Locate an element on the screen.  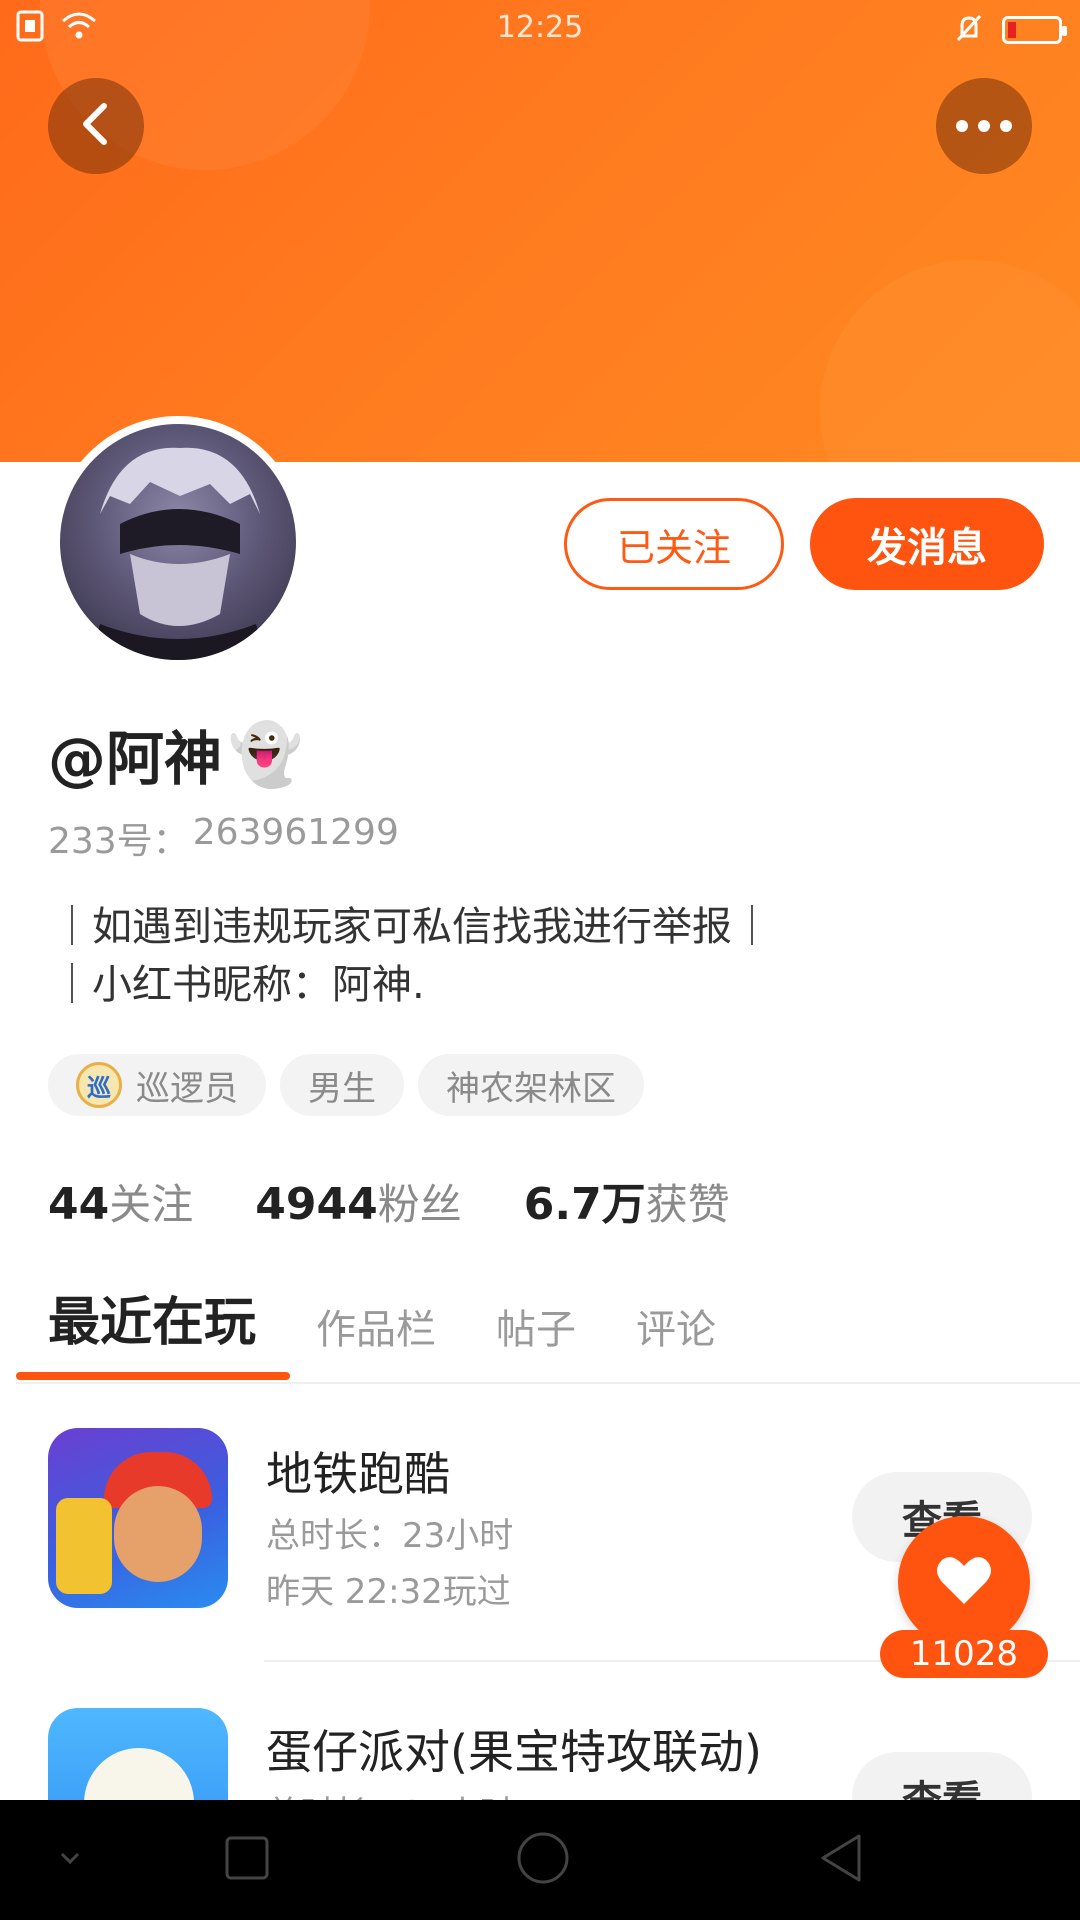
stat-value: 6.7万 is located at coordinates (584, 1204).